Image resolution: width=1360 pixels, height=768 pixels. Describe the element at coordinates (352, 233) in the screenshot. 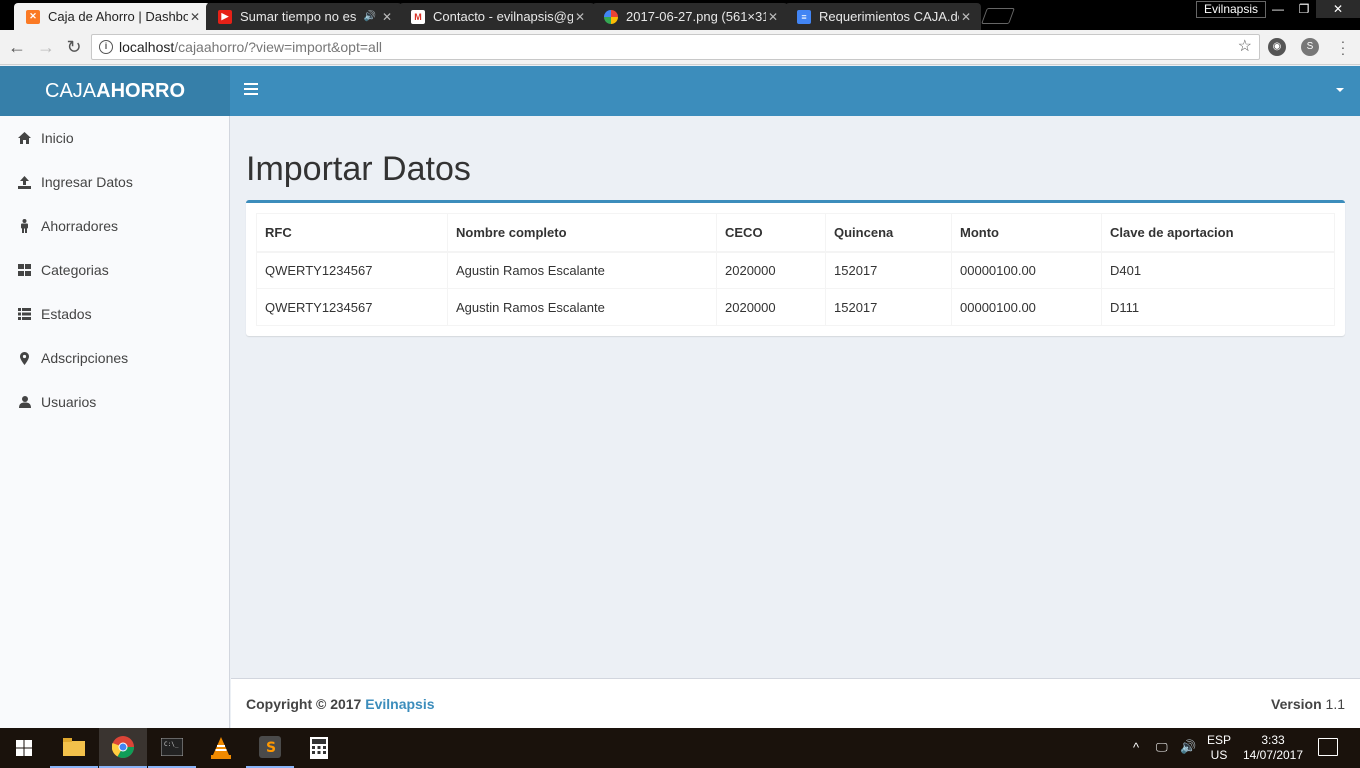

I see `column-header-rfc: RFC` at that location.